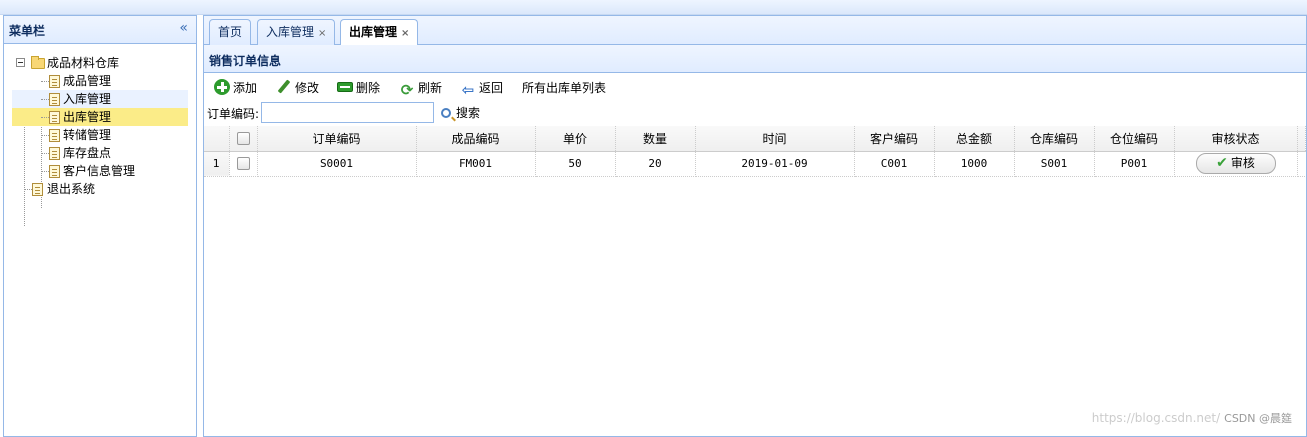 This screenshot has width=1307, height=437. What do you see at coordinates (430, 88) in the screenshot?
I see `refresh-label: 刷新` at bounding box center [430, 88].